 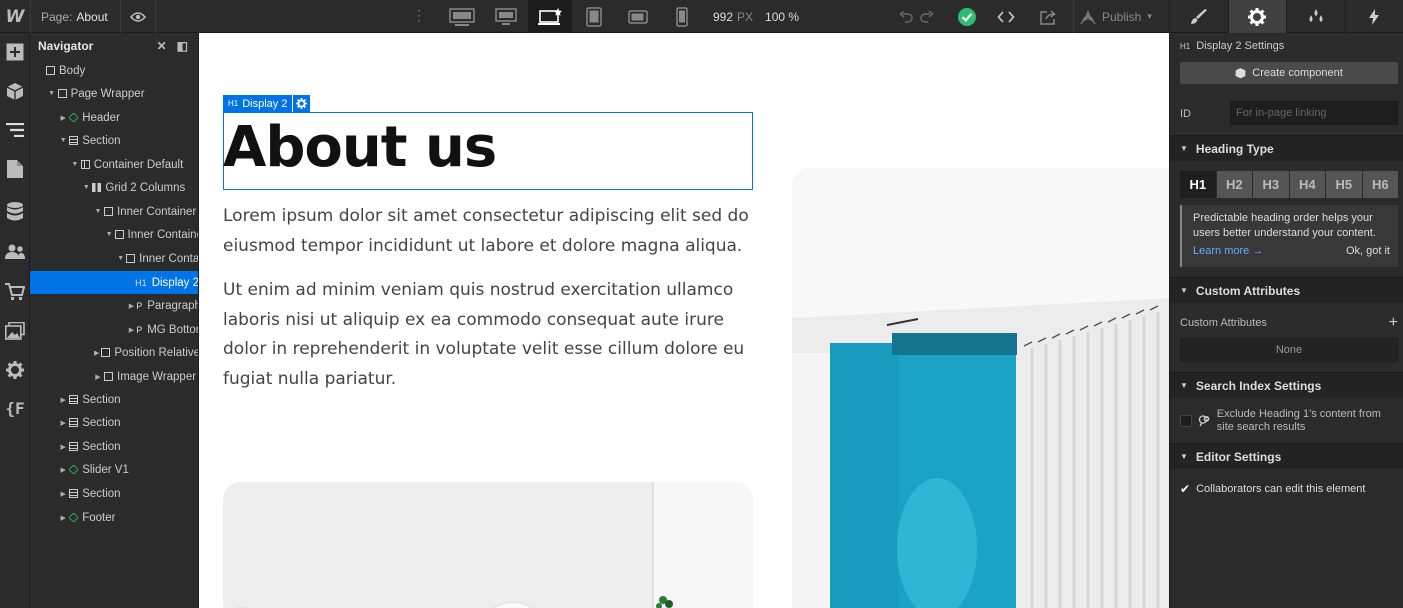 I want to click on navigator-item: ▶ Header, so click(x=114, y=117).